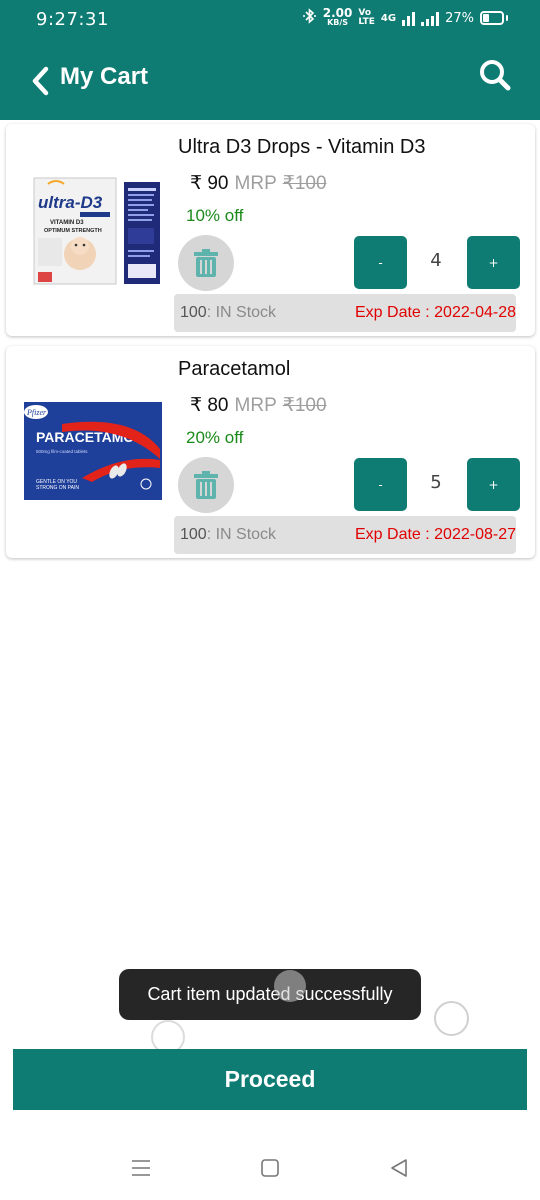 The height and width of the screenshot is (1200, 540). I want to click on system-back-button, so click(399, 1168).